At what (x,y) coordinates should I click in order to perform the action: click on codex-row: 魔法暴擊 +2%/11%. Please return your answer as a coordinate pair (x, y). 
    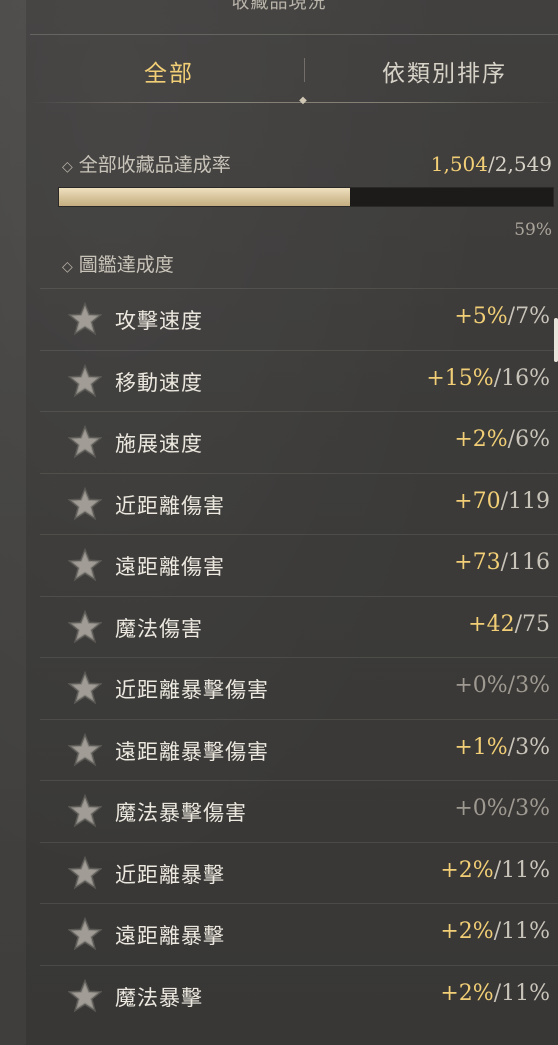
    Looking at the image, I should click on (299, 995).